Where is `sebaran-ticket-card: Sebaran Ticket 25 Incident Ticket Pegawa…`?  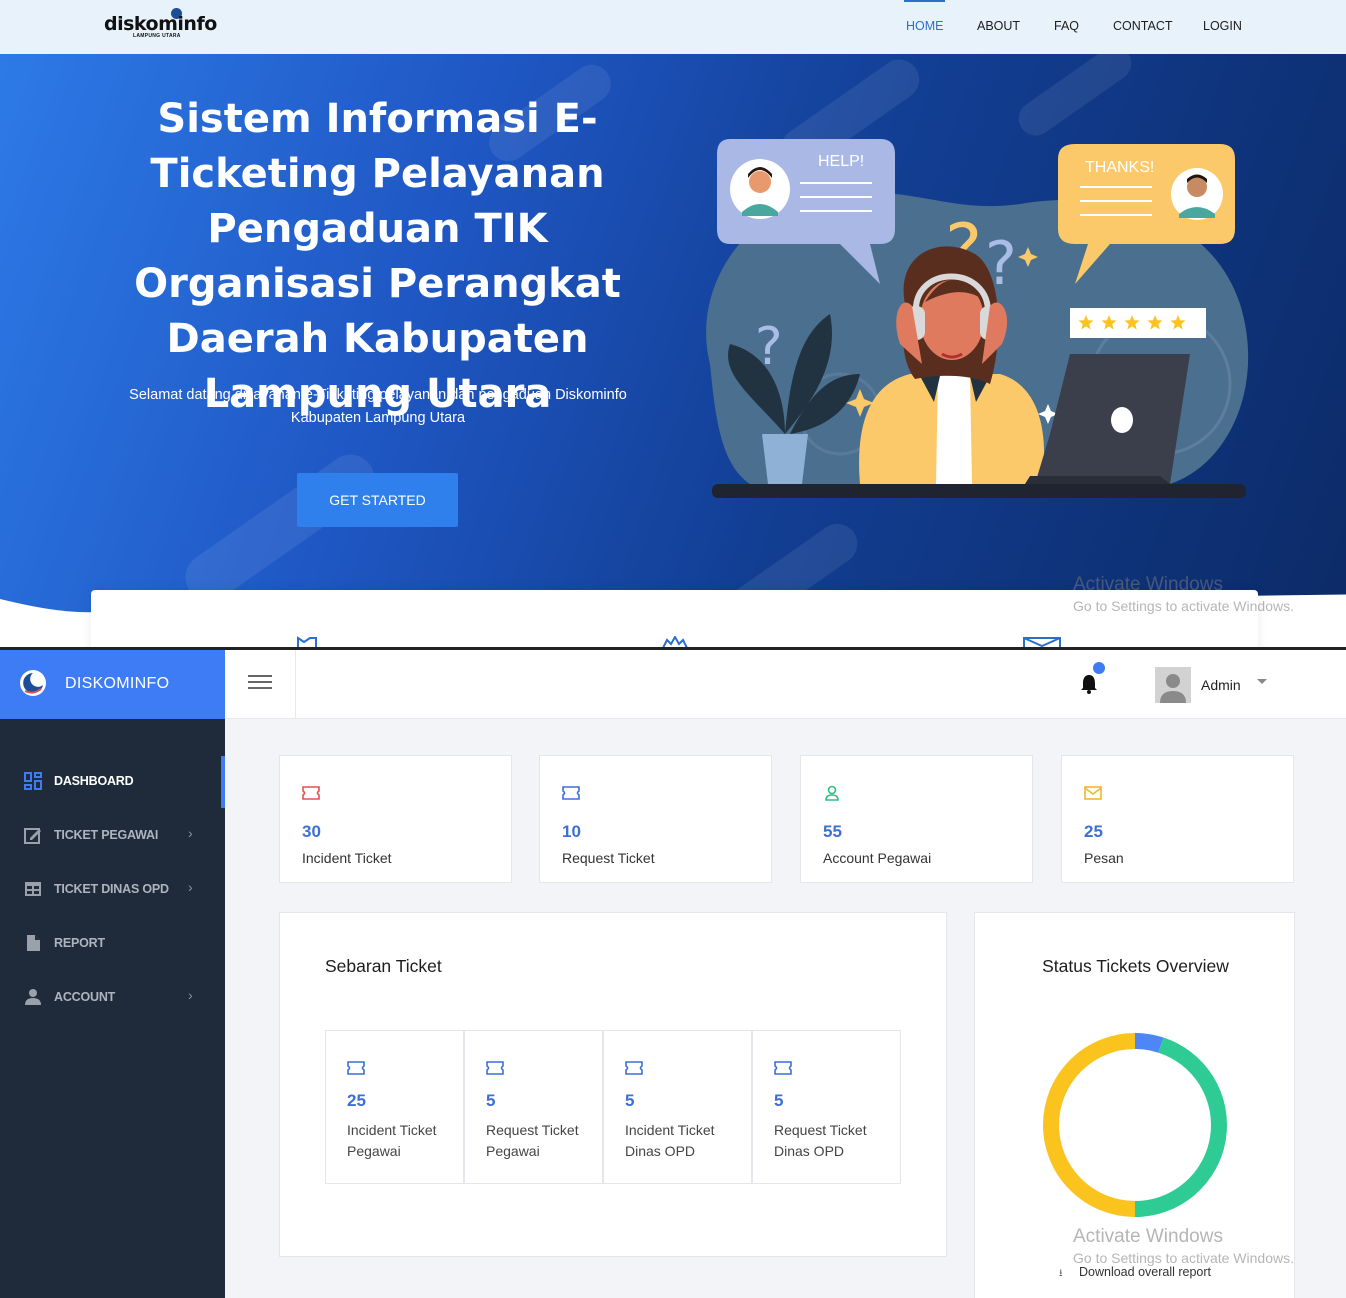
sebaran-ticket-card: Sebaran Ticket 25 Incident Ticket Pegawa… is located at coordinates (613, 1084).